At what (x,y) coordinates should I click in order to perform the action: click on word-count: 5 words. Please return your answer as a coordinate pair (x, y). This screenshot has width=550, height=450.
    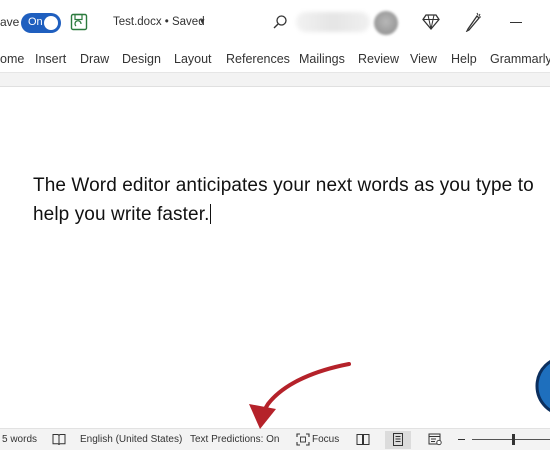
    Looking at the image, I should click on (19, 439).